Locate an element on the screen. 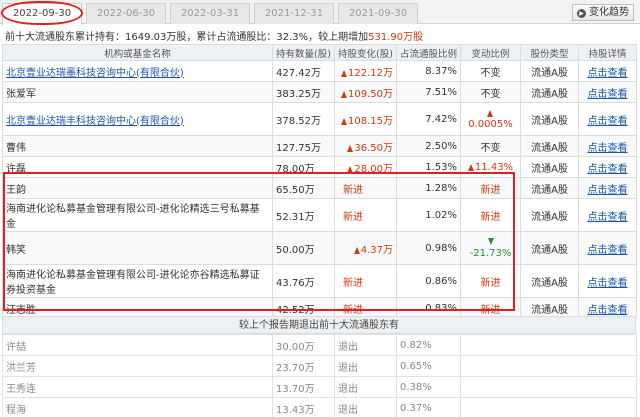 This screenshot has height=417, width=640. holding-change: 122.12万 is located at coordinates (365, 71).